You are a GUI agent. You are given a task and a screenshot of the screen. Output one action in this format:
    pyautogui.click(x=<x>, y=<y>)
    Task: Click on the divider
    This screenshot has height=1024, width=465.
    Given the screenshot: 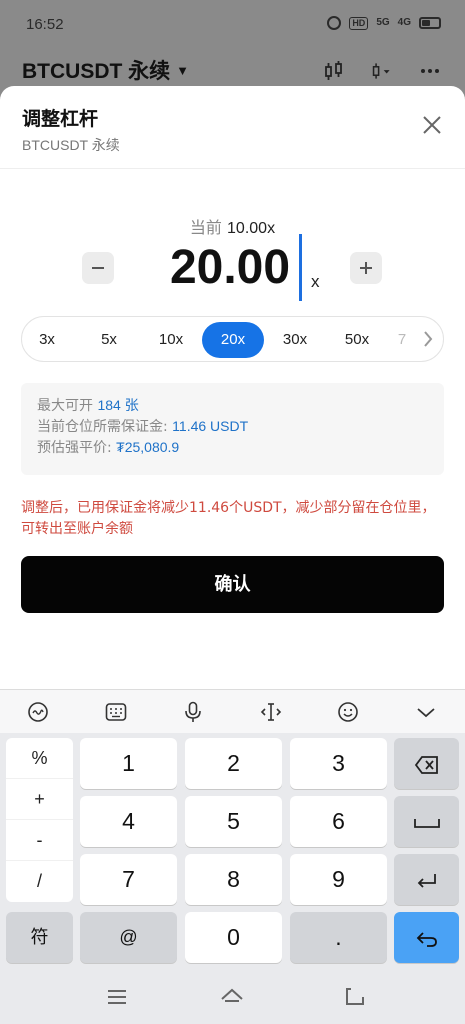 What is the action you would take?
    pyautogui.click(x=232, y=168)
    